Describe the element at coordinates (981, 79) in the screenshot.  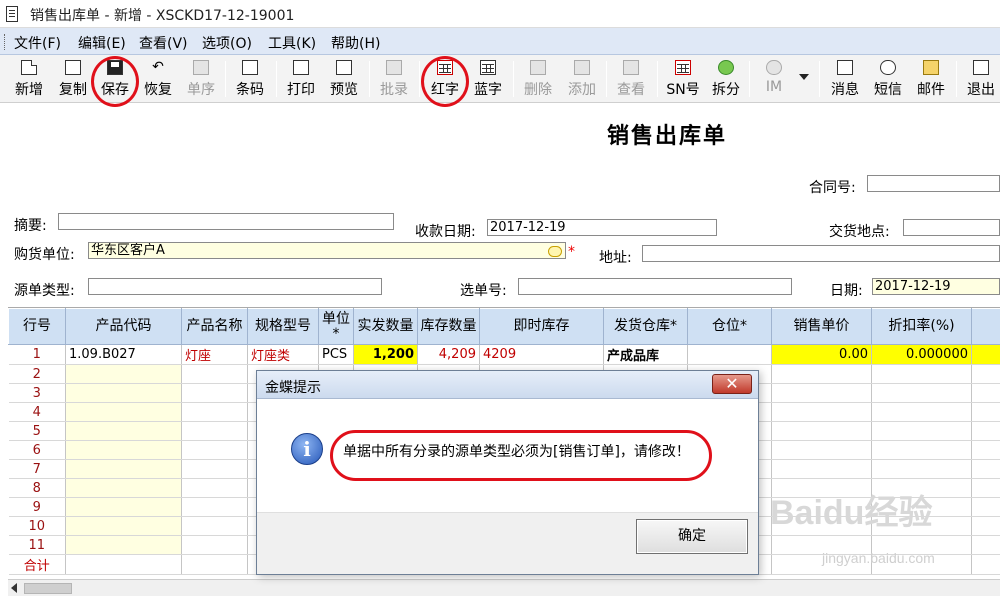
I see `exit-button: 退出` at that location.